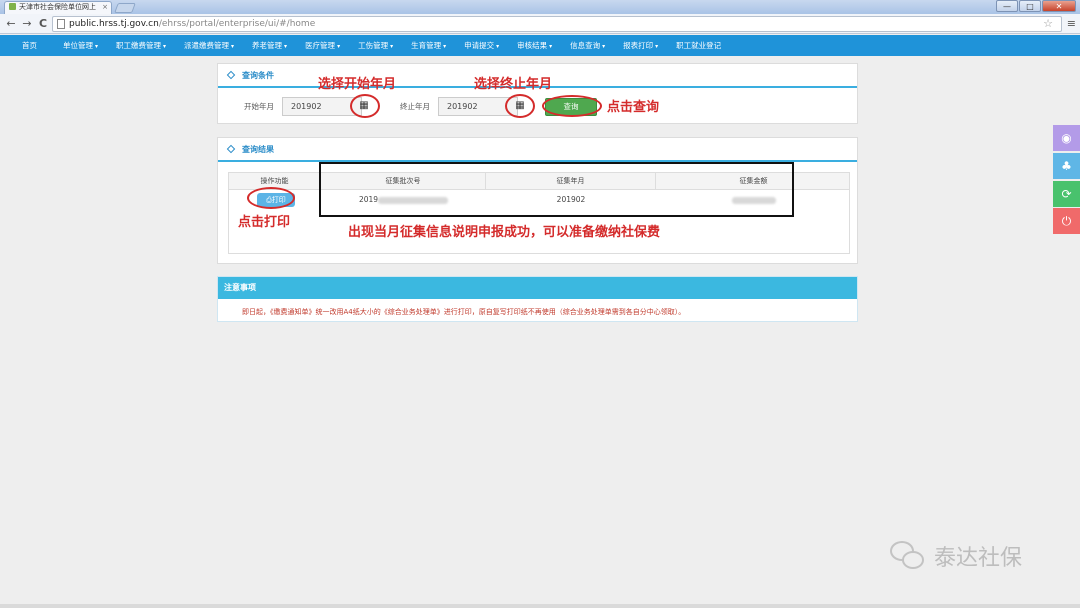  I want to click on nav-item-label: 首页, so click(29, 45).